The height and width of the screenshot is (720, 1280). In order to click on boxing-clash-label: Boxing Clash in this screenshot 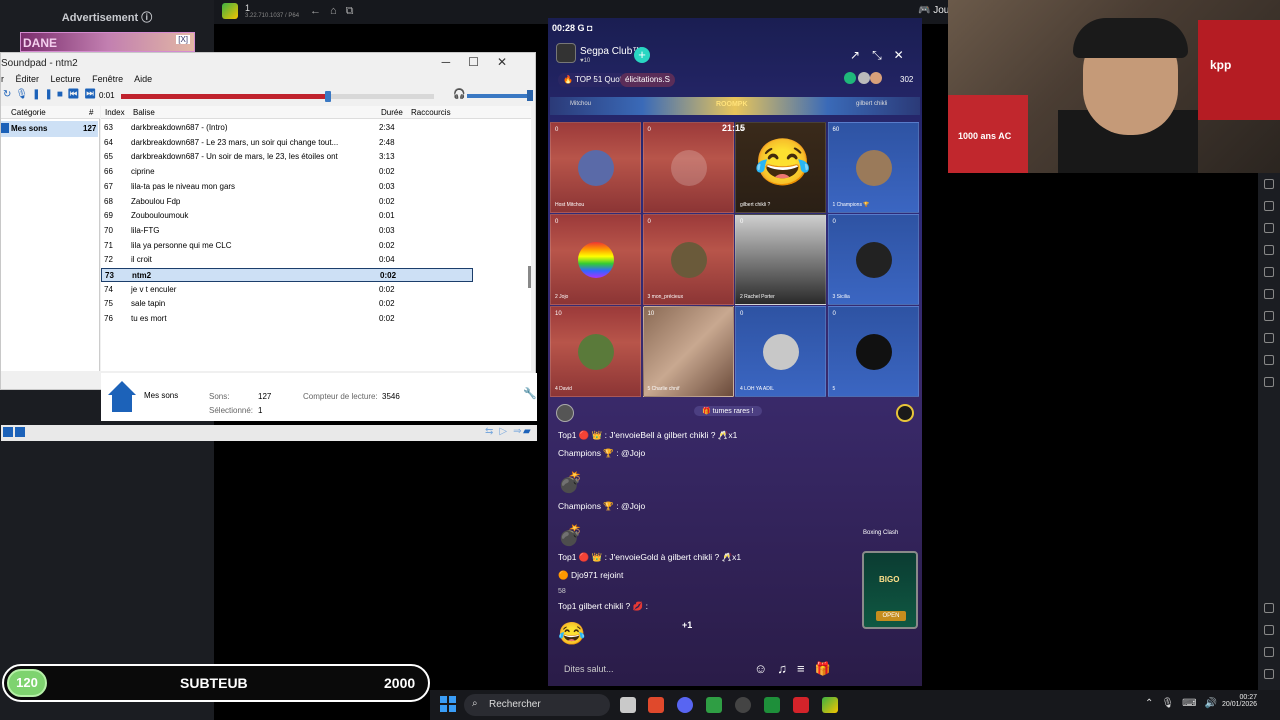, I will do `click(880, 533)`.